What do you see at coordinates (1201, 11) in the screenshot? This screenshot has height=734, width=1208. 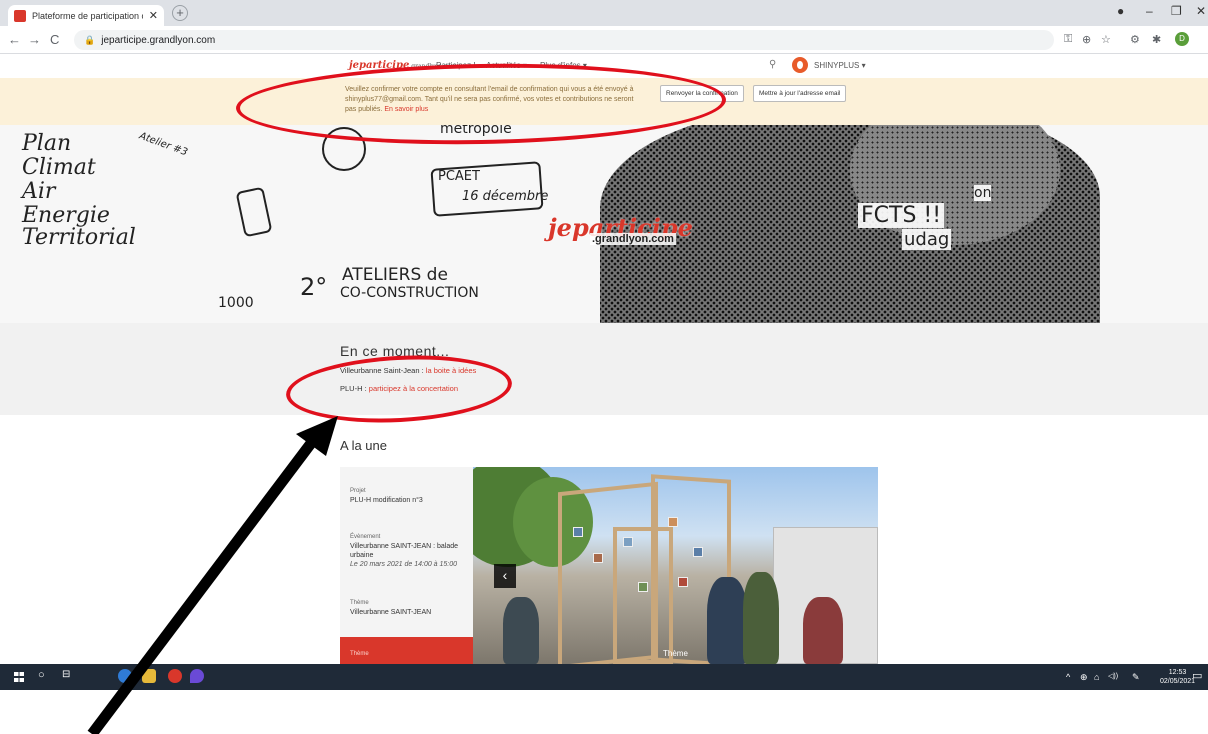 I see `window-close-button: ✕` at bounding box center [1201, 11].